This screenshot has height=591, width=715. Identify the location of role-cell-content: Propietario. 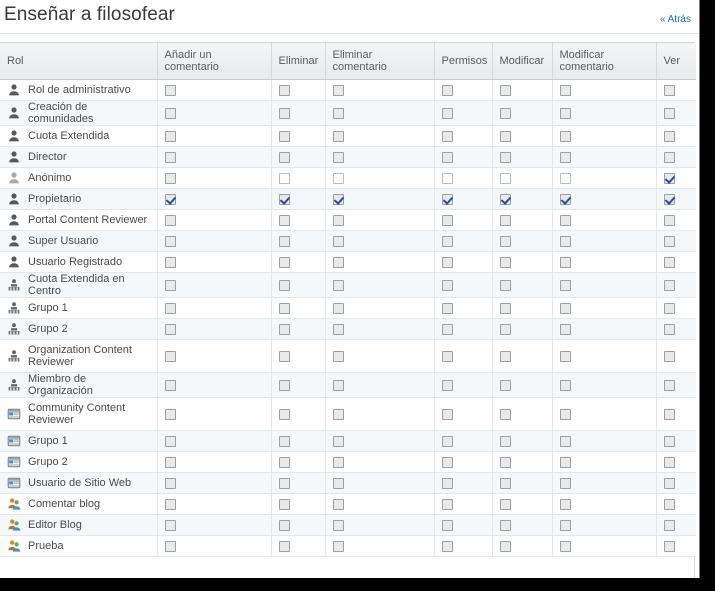
(78, 199).